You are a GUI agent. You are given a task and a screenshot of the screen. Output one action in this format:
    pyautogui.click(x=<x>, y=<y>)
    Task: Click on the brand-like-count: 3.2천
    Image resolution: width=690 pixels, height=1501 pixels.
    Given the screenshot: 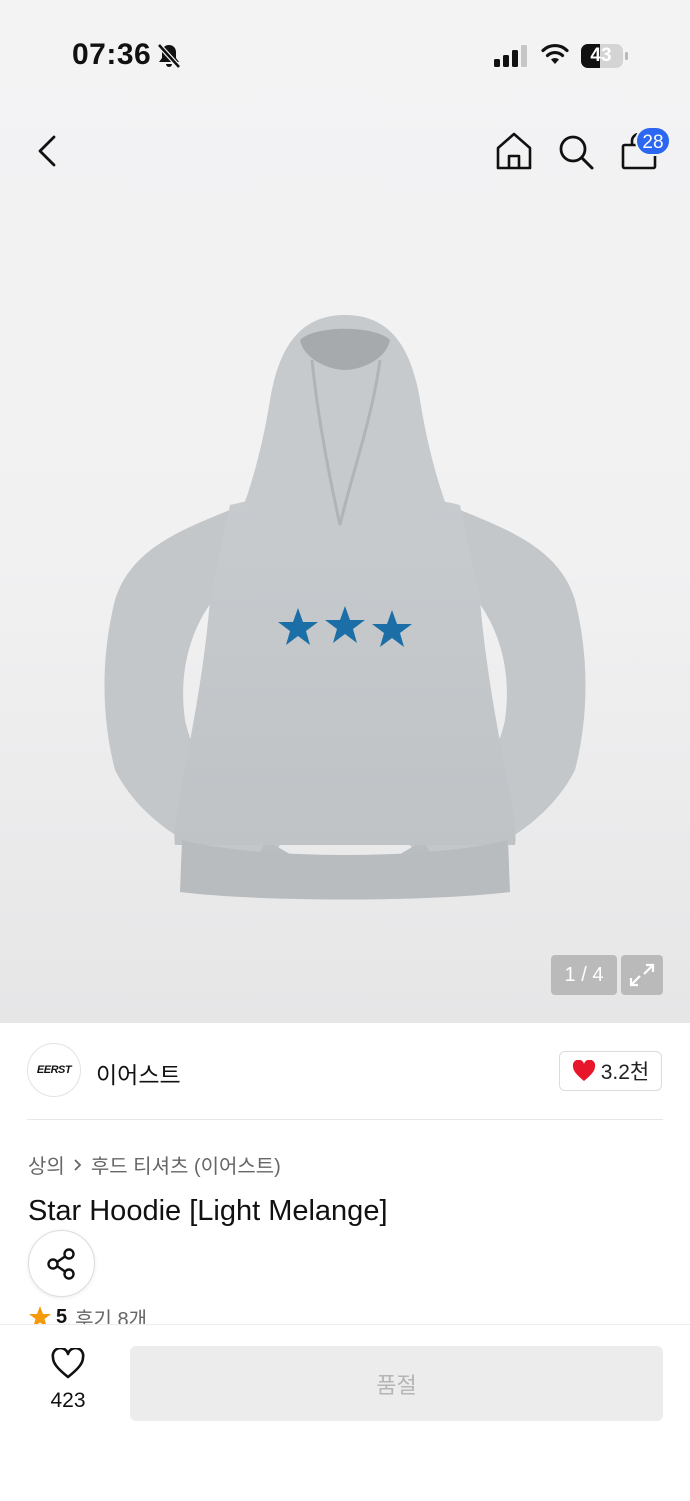 What is the action you would take?
    pyautogui.click(x=625, y=1072)
    